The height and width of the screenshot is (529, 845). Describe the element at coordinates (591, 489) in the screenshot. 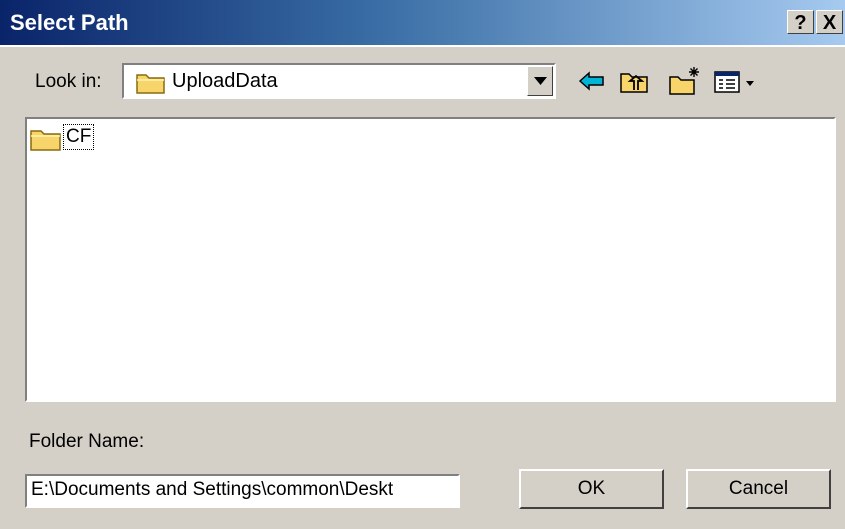

I see `ok-button: OK` at that location.